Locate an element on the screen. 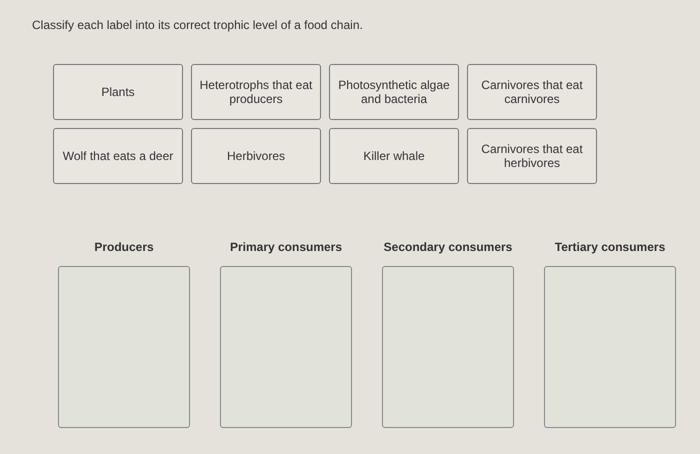 Image resolution: width=700 pixels, height=454 pixels. draggable-label: Herbivores is located at coordinates (256, 156).